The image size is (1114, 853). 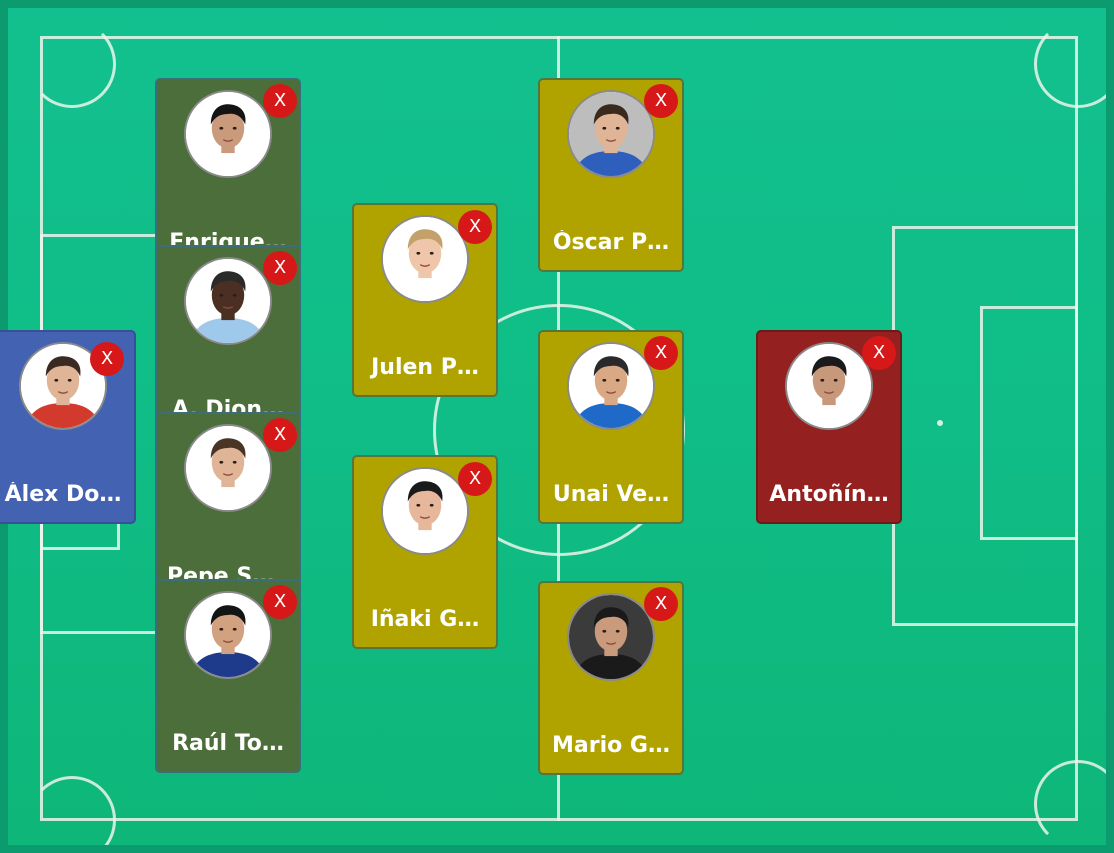 I want to click on corner-arc-br, so click(x=1070, y=802).